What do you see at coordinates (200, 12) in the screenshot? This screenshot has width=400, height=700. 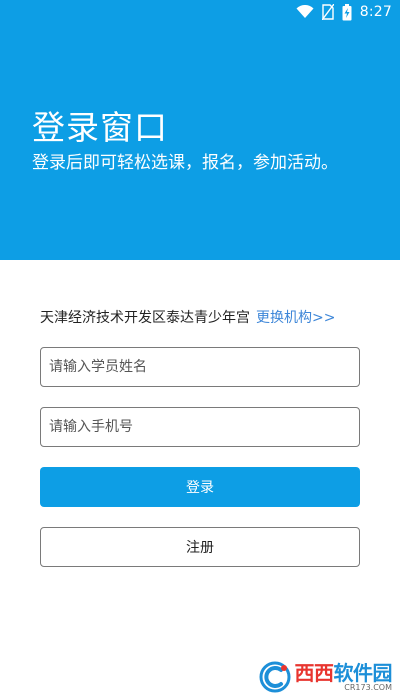 I see `status-bar: 8:27` at bounding box center [200, 12].